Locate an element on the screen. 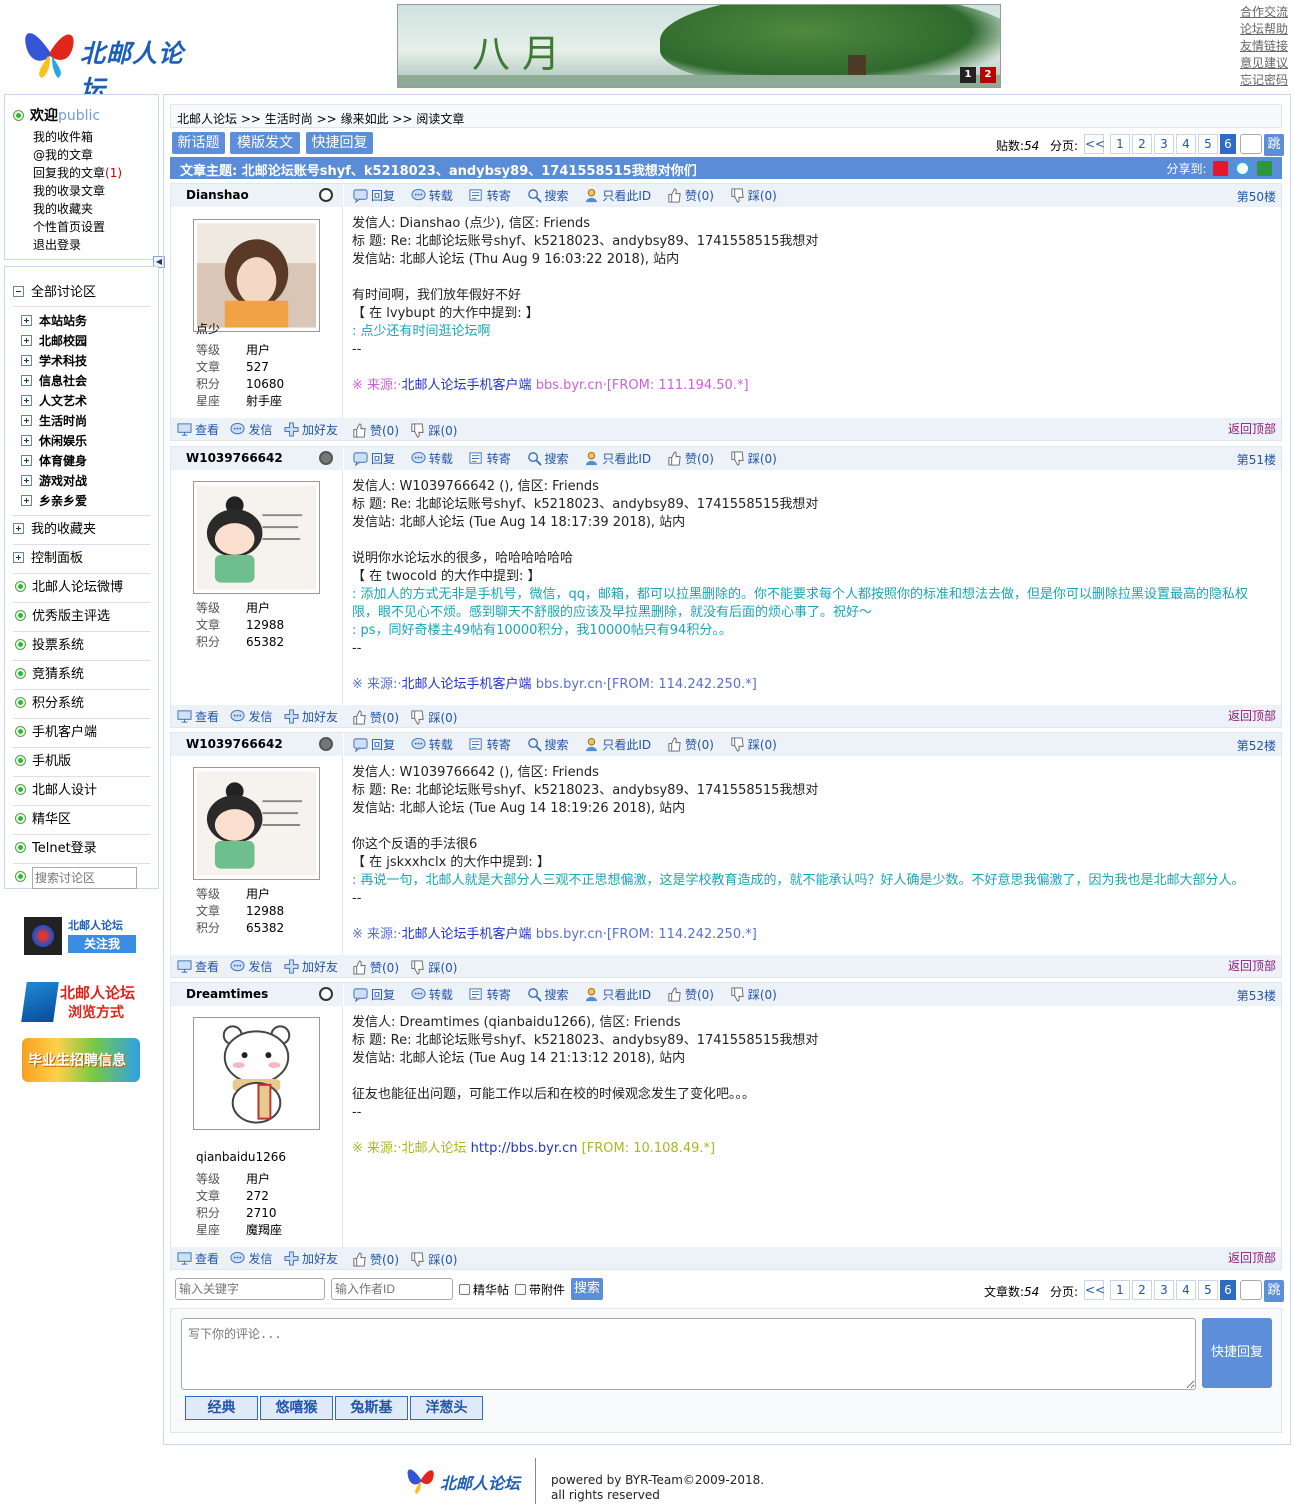  link-cooperation: 合作交流 is located at coordinates (1264, 12).